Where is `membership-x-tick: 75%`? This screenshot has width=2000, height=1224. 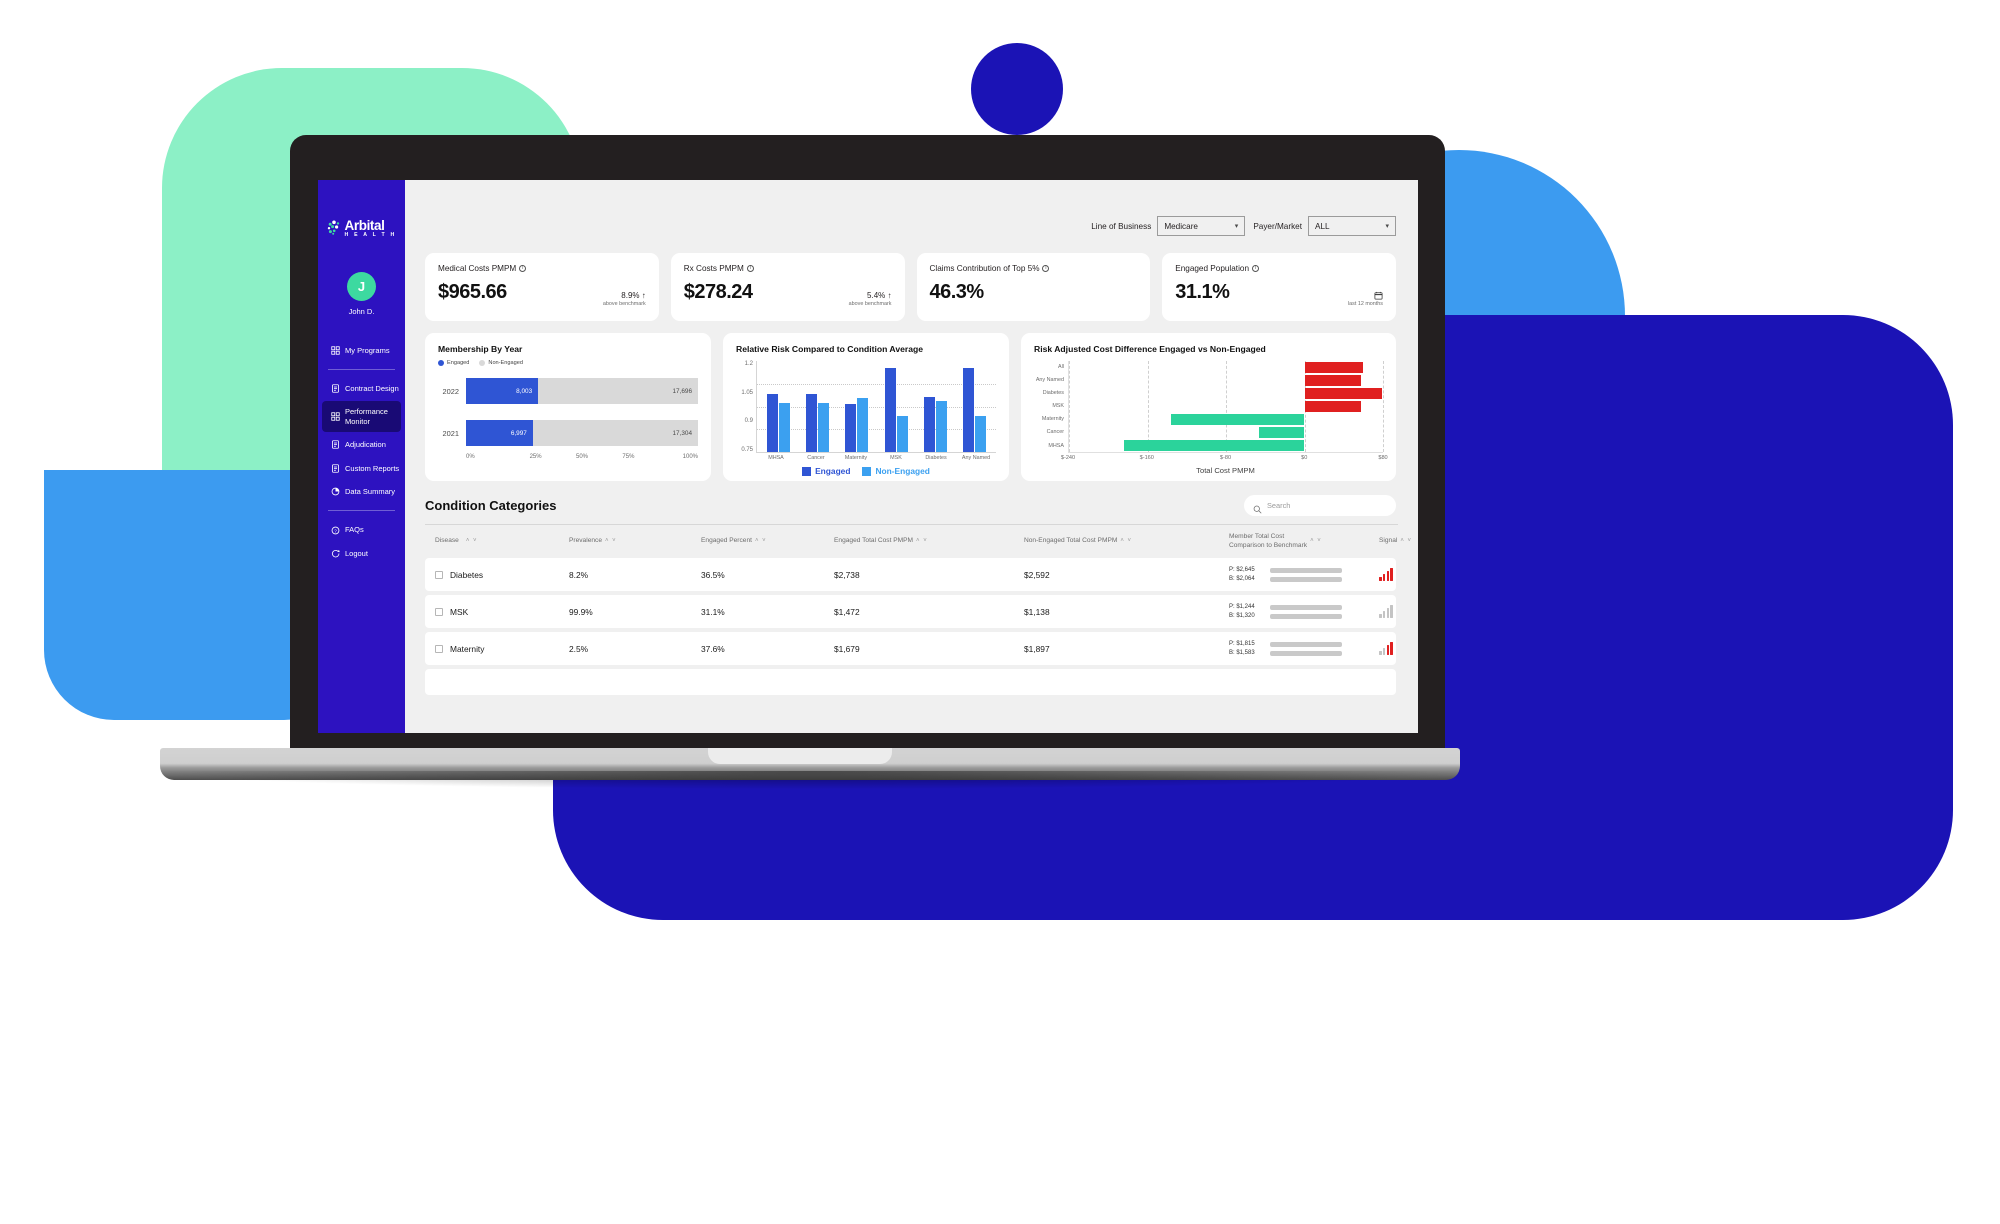
membership-x-tick: 75% is located at coordinates (628, 457).